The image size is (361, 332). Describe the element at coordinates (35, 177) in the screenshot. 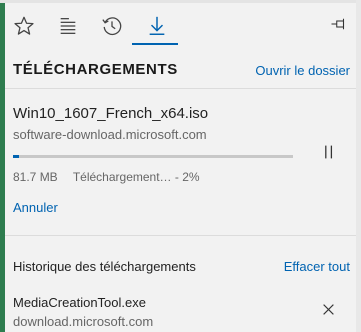

I see `download-size: 81.7 MB` at that location.